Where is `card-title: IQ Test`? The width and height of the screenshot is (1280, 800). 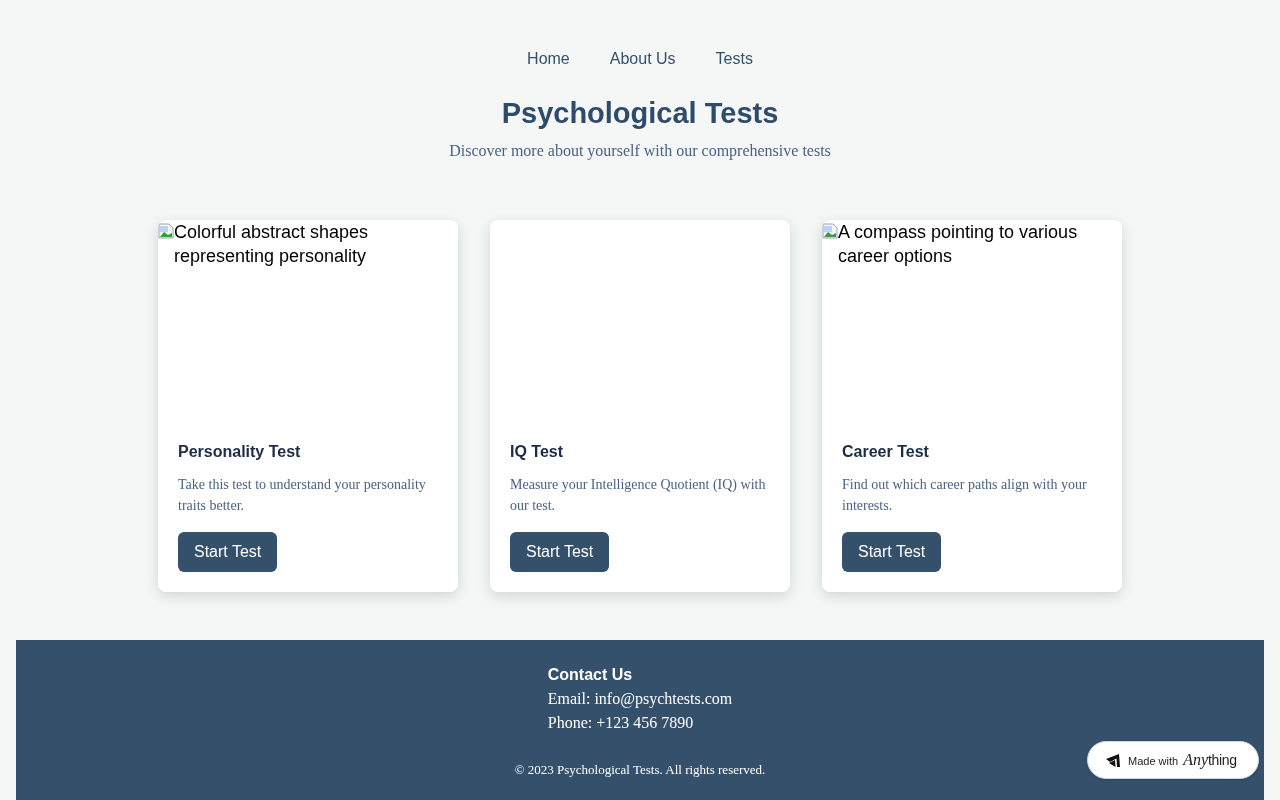 card-title: IQ Test is located at coordinates (537, 452).